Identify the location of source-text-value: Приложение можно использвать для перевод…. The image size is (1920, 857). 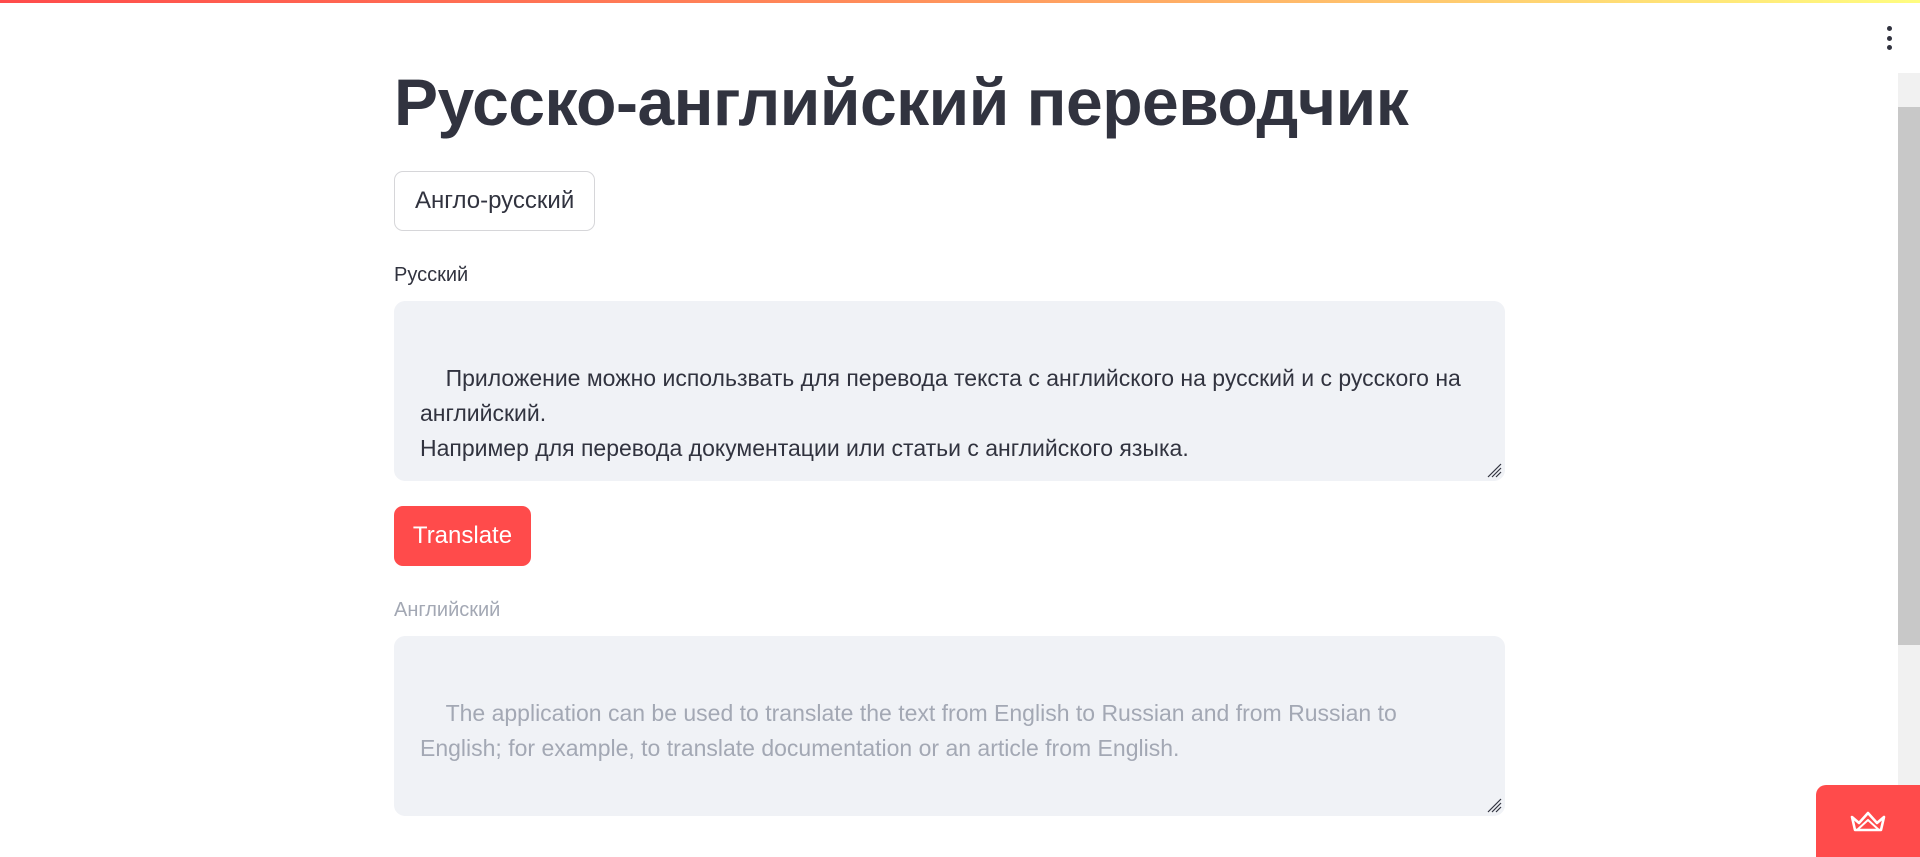
(940, 413).